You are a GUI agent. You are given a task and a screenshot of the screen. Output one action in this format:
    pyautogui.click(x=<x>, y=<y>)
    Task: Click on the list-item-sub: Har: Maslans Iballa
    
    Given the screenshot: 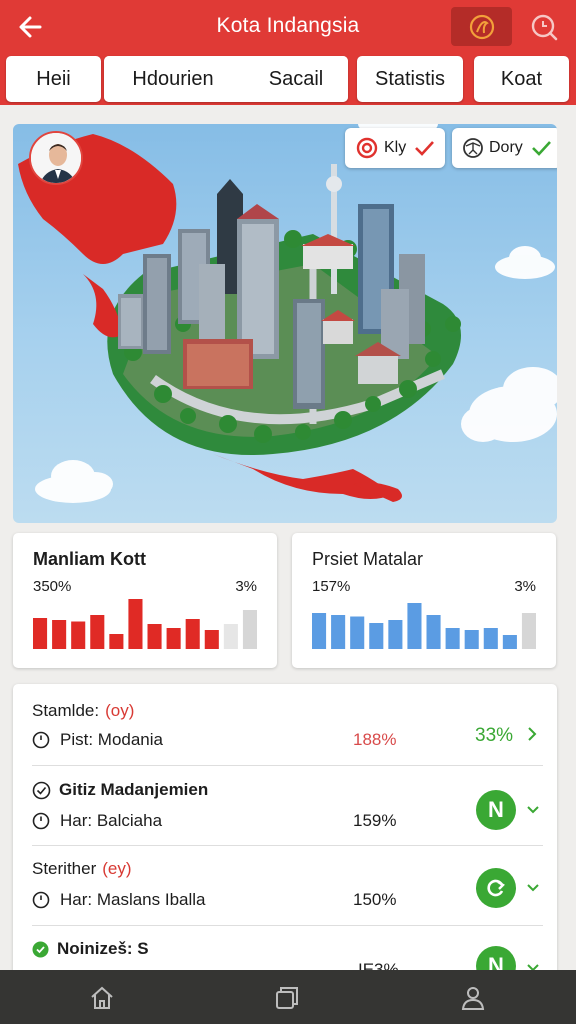 What is the action you would take?
    pyautogui.click(x=119, y=900)
    